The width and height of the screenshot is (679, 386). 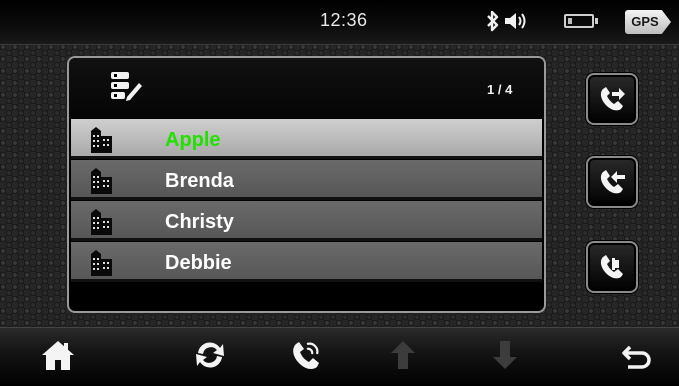 I want to click on contact-row: Debbie, so click(x=306, y=262).